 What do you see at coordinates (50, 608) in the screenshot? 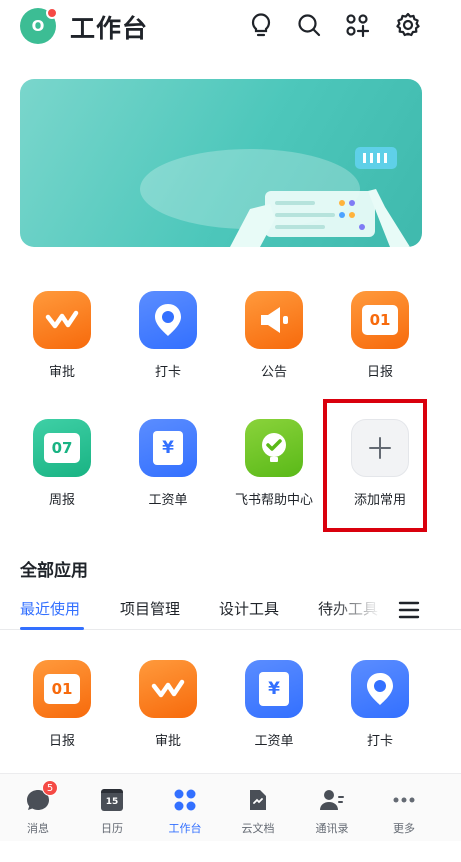
I see `tab-recent: 最近使用` at bounding box center [50, 608].